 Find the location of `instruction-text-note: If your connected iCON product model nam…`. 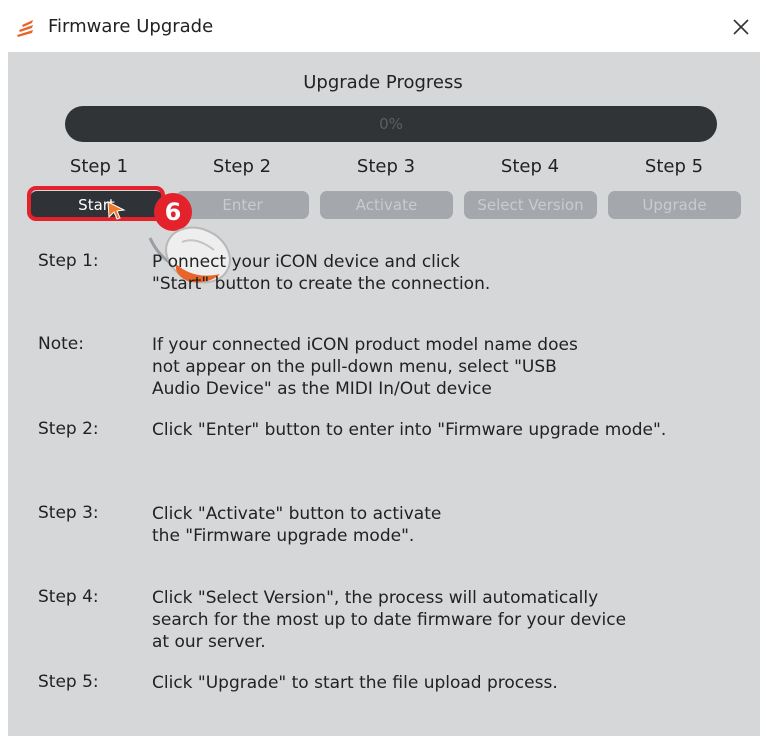

instruction-text-note: If your connected iCON product model nam… is located at coordinates (365, 367).